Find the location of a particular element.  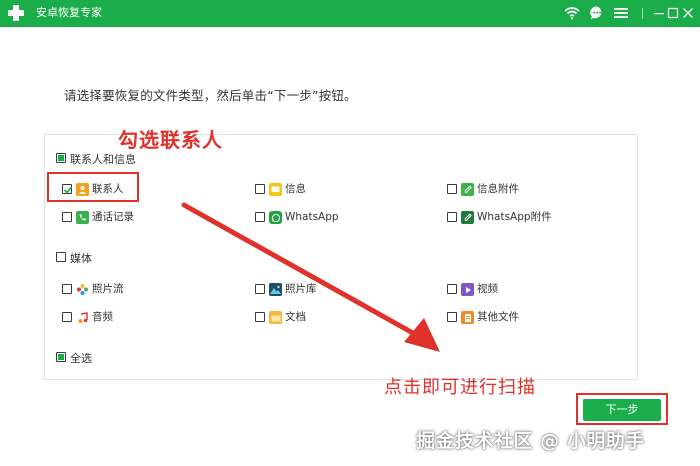

annotation-click-to-scan: 点击即可进行扫描 is located at coordinates (460, 387).